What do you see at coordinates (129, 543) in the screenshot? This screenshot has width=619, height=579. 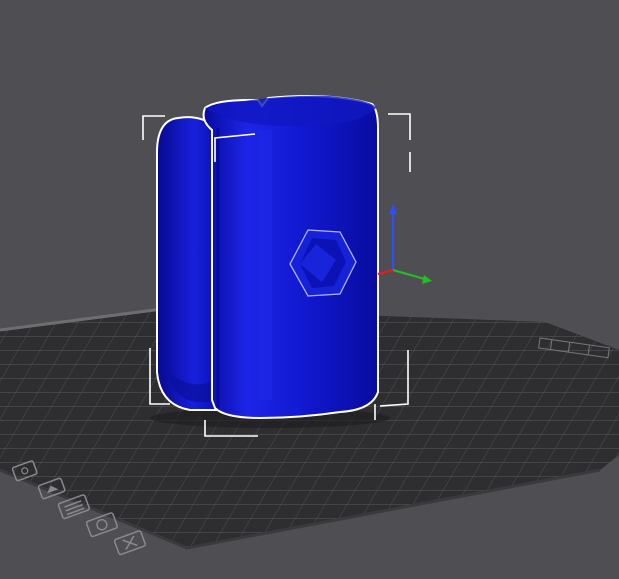 I see `close-x-icon` at bounding box center [129, 543].